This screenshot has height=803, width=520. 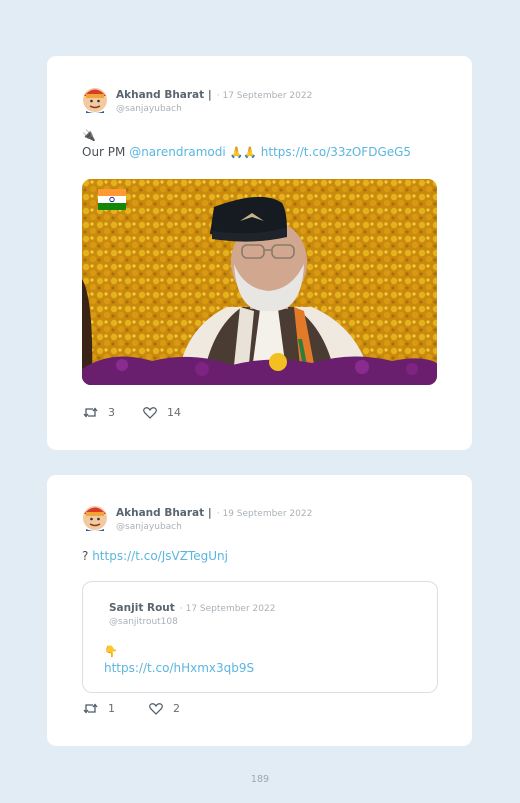 What do you see at coordinates (111, 708) in the screenshot?
I see `retweet-count: 1` at bounding box center [111, 708].